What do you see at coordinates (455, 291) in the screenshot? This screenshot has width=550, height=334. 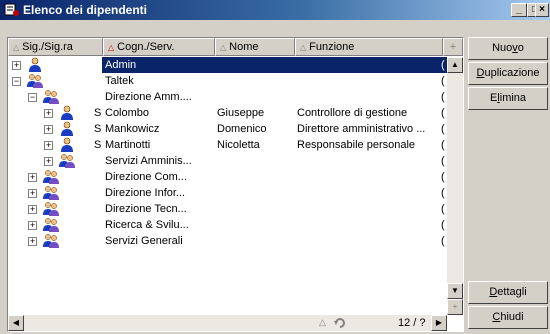 I see `scroll-down-icon: ▼` at bounding box center [455, 291].